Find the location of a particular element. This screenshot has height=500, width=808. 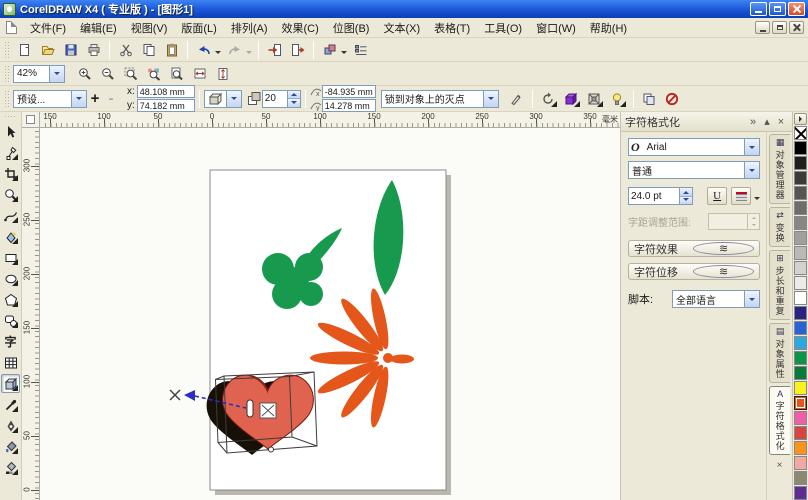

extrusion-combo-arrow is located at coordinates (233, 98).